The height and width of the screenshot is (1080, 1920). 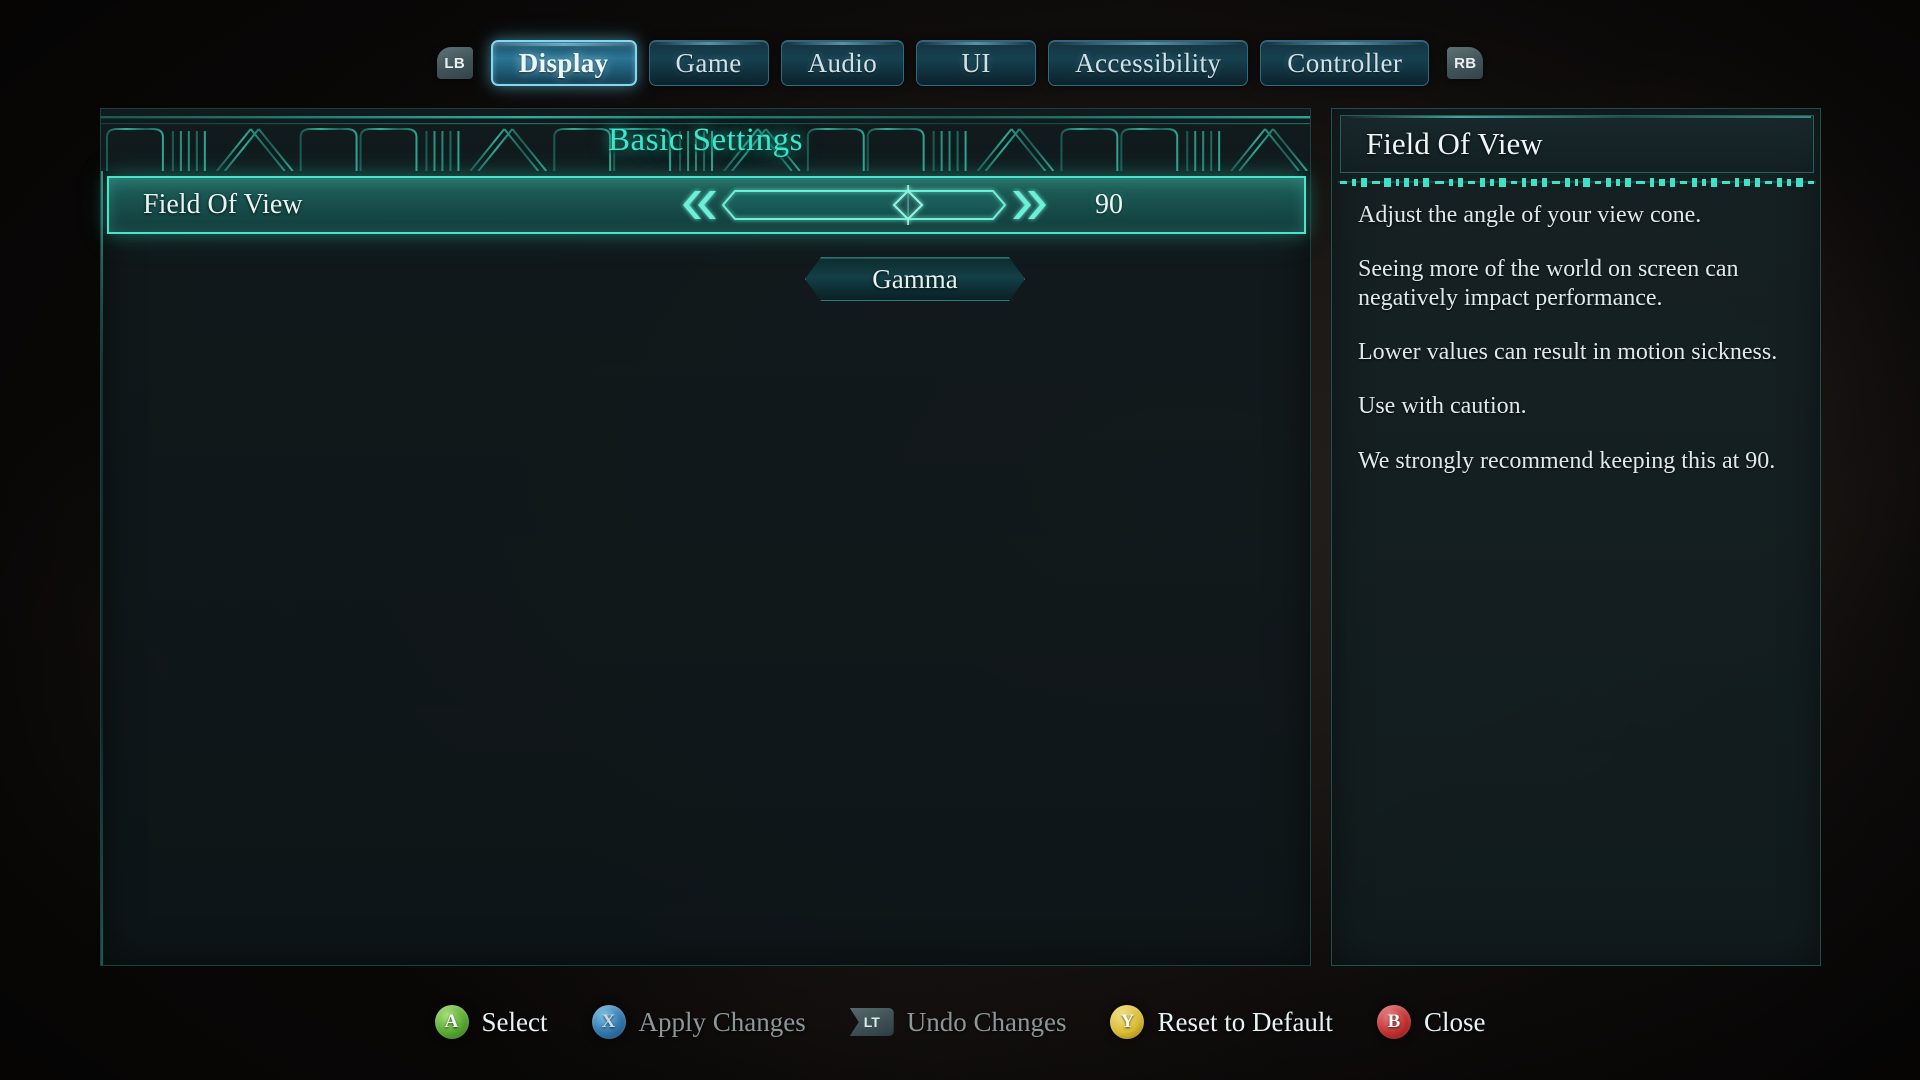 I want to click on gamma-button-label: Gamma, so click(x=915, y=278).